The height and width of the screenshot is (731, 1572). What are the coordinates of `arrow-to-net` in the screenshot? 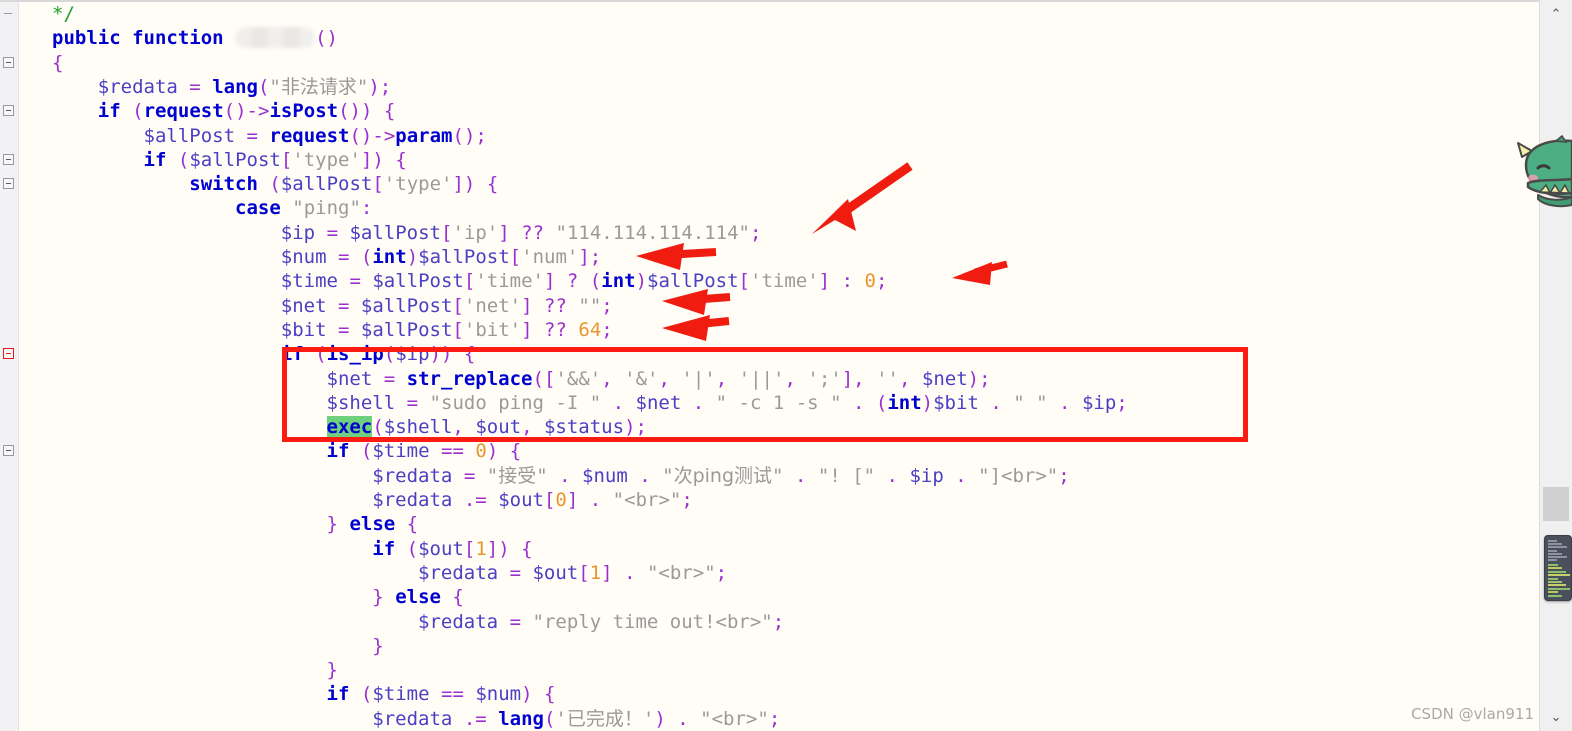 It's located at (696, 302).